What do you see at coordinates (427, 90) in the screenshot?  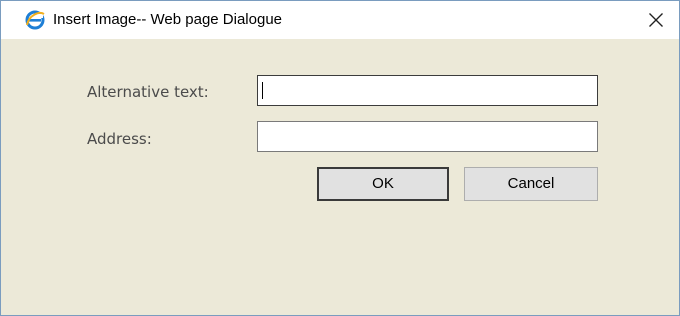 I see `alternative-text-input` at bounding box center [427, 90].